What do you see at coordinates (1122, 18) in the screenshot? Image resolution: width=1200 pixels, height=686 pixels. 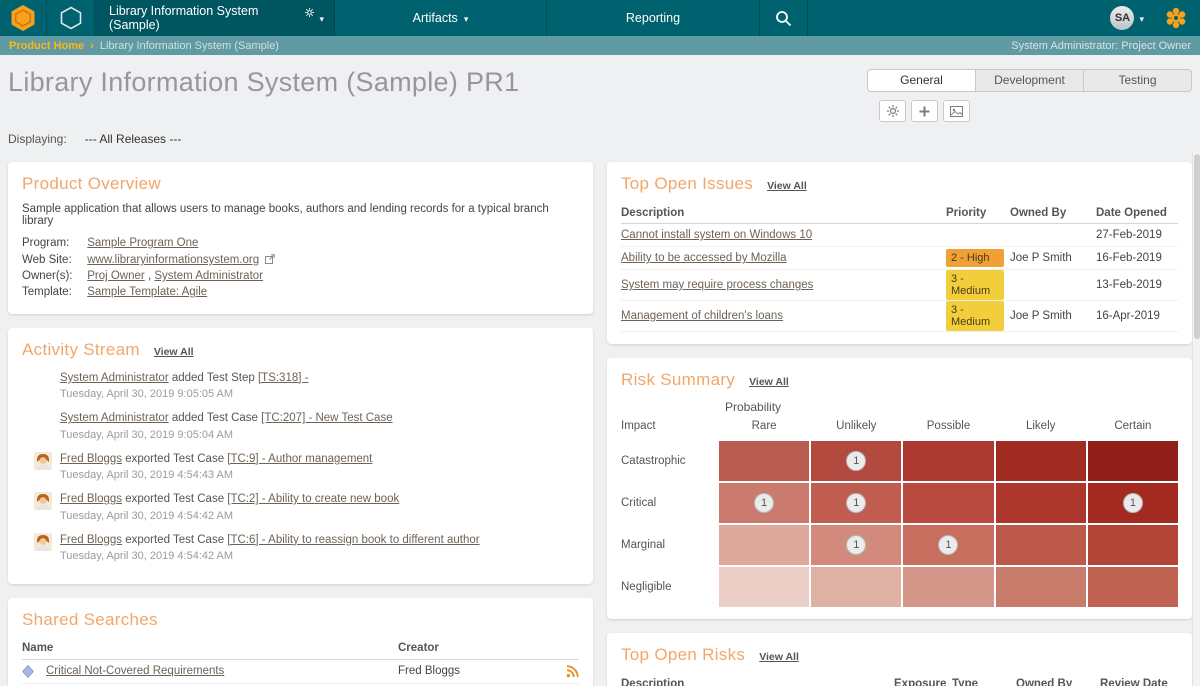 I see `avatar: SA` at bounding box center [1122, 18].